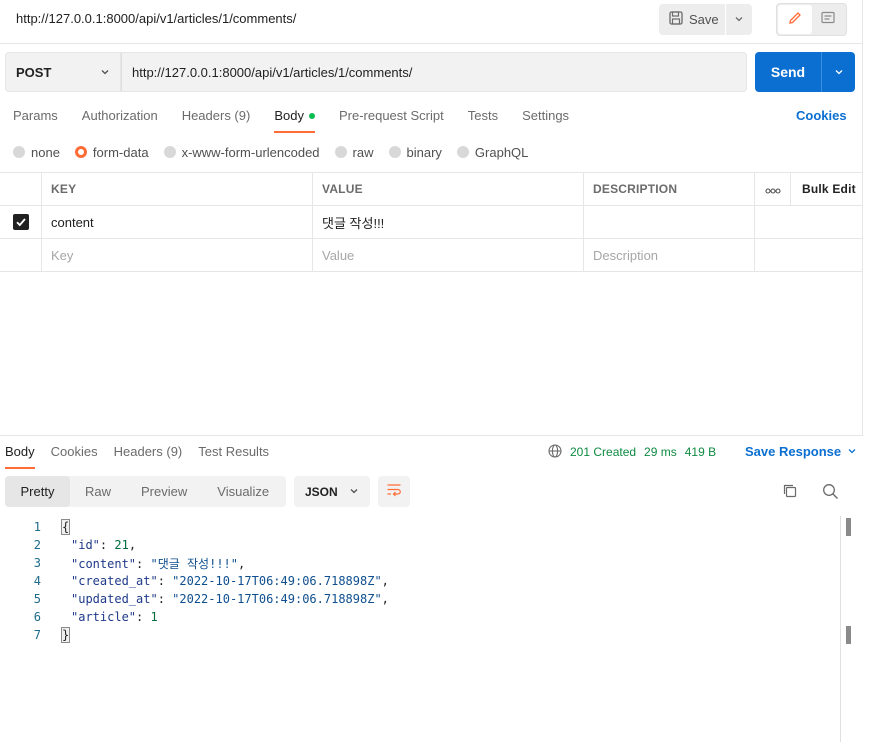  I want to click on description-input: Description, so click(669, 255).